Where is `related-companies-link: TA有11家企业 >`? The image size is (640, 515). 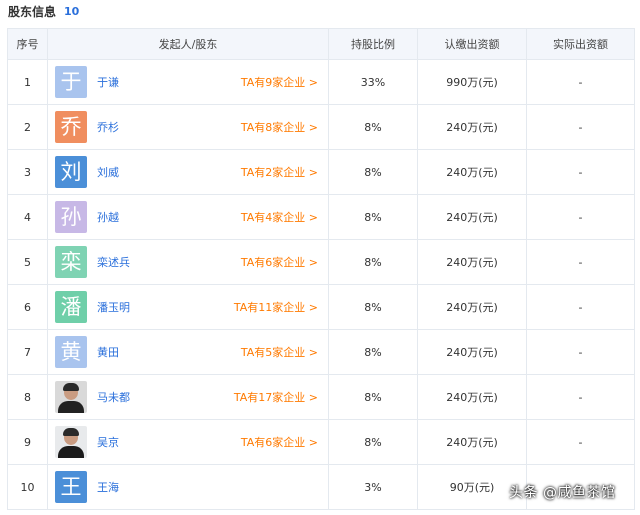
related-companies-link: TA有11家企业 > is located at coordinates (276, 307).